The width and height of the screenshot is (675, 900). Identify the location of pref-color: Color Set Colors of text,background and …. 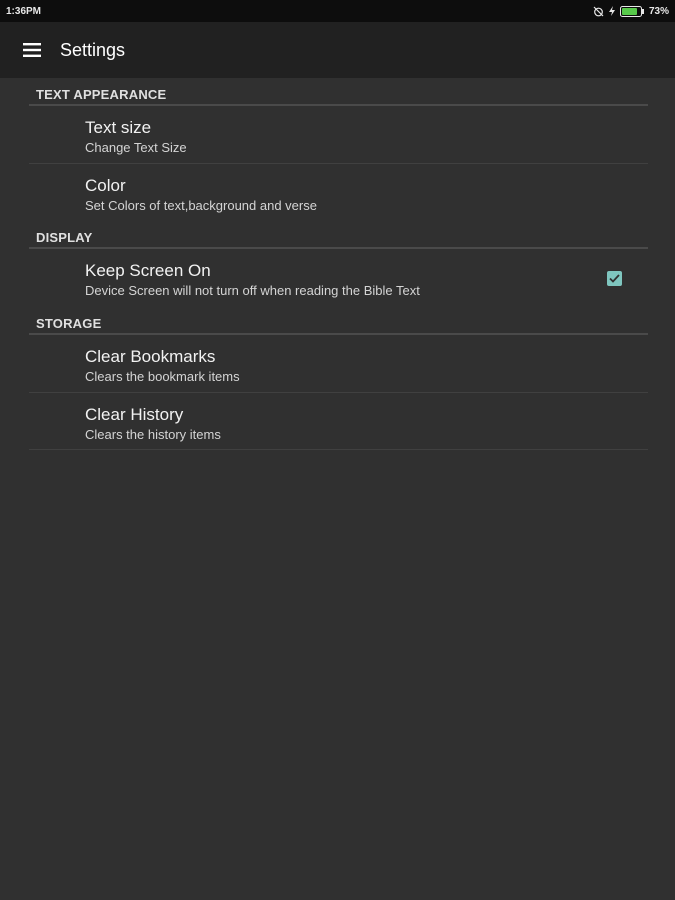
(338, 192).